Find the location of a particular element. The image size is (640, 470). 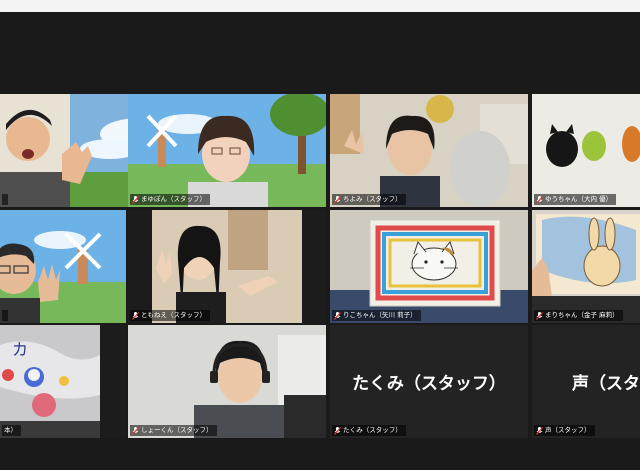

participant-name-plate: まりちゃん（金子 麻莉） is located at coordinates (578, 315).